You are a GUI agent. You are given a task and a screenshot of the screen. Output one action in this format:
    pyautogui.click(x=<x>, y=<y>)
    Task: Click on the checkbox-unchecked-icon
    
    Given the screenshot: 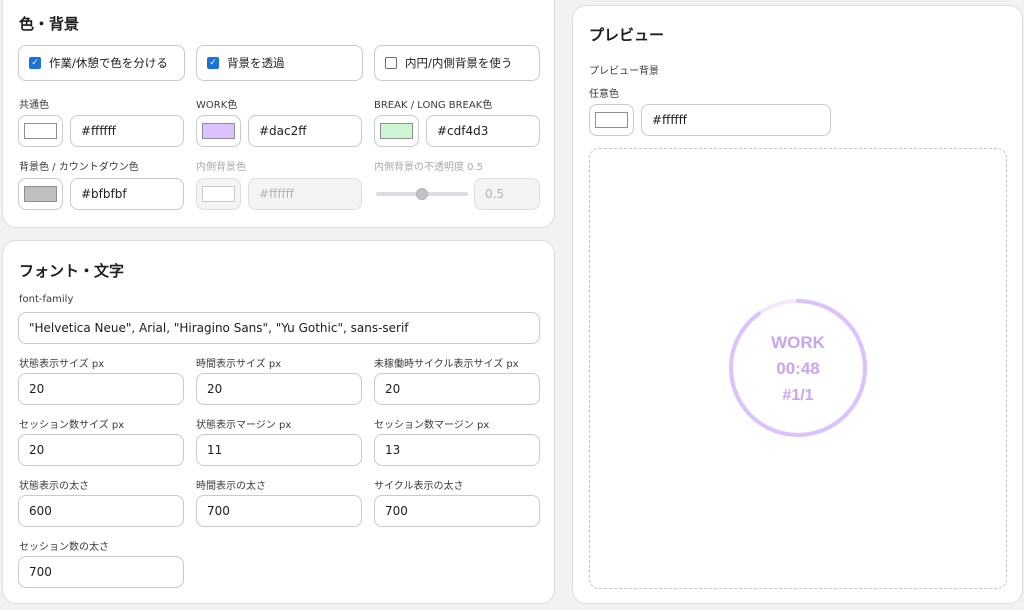 What is the action you would take?
    pyautogui.click(x=391, y=63)
    